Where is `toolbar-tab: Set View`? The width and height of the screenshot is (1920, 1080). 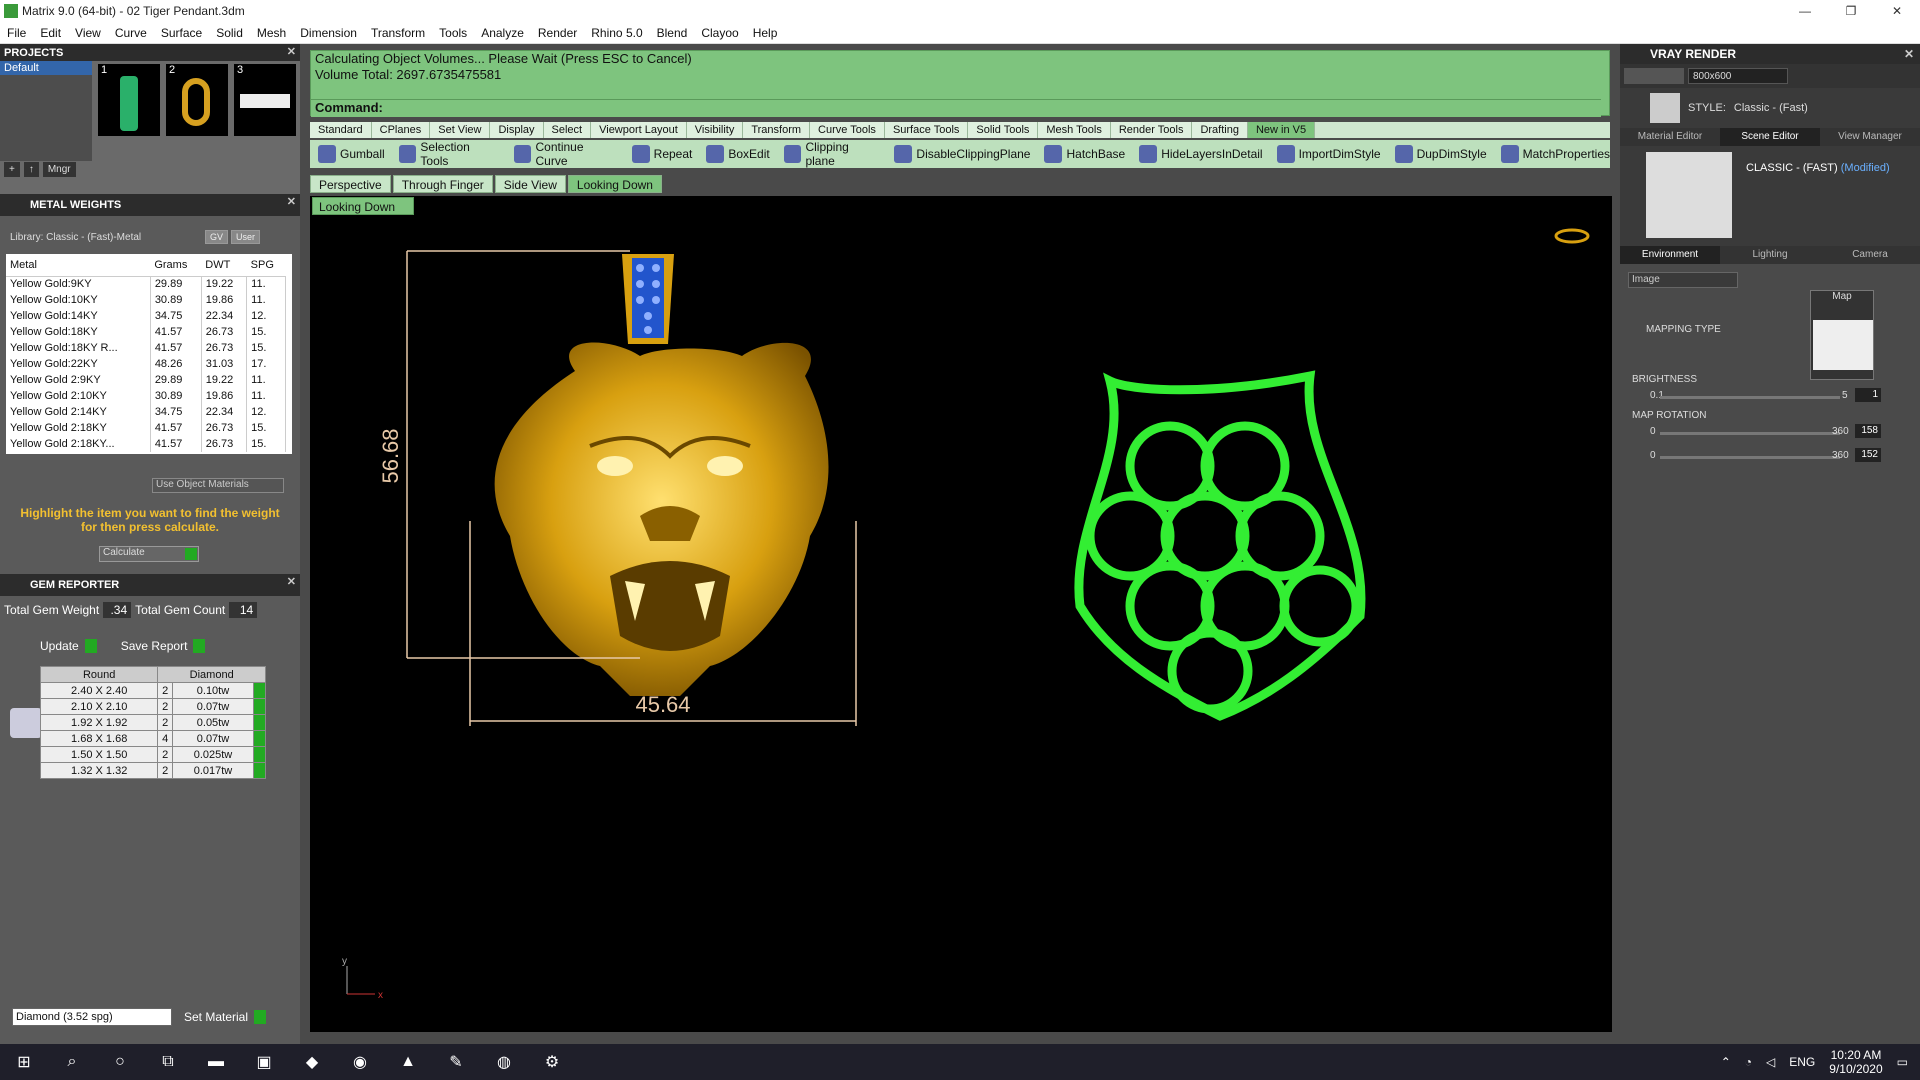
toolbar-tab: Set View is located at coordinates (460, 130).